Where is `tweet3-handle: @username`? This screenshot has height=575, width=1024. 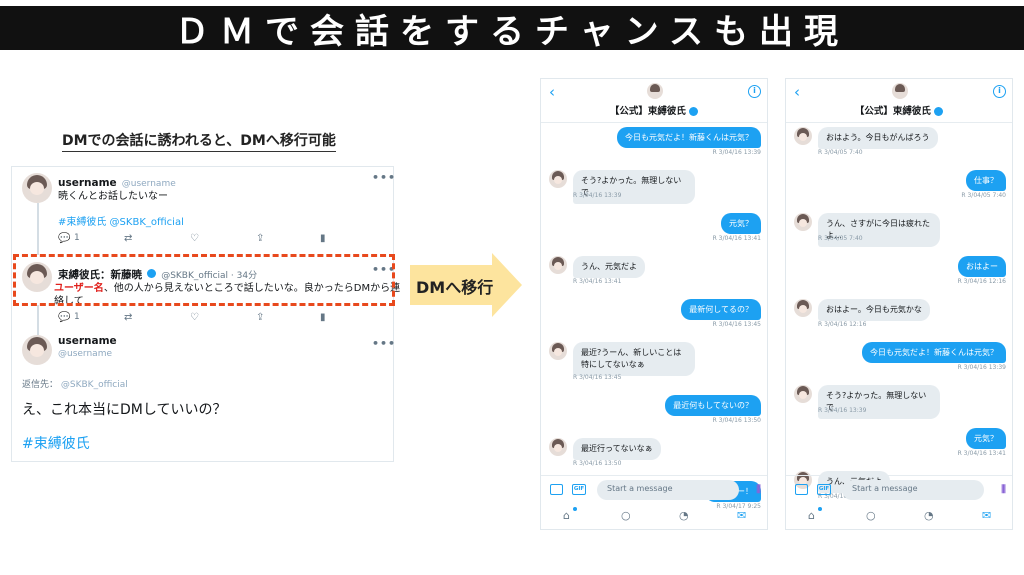
tweet3-handle: @username is located at coordinates (85, 354).